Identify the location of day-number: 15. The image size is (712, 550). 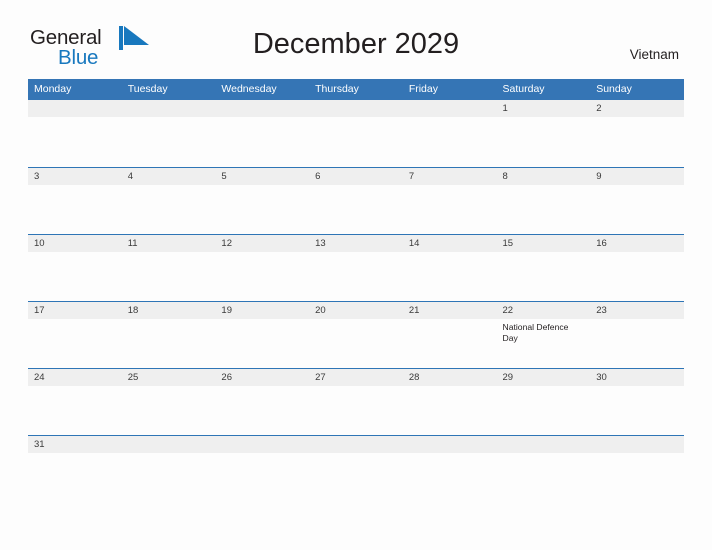
(543, 243).